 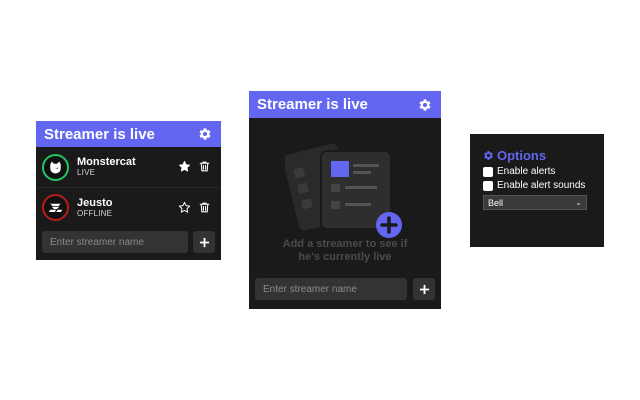 I want to click on enable-alert-sounds-option: Enable alert sounds, so click(x=543, y=185).